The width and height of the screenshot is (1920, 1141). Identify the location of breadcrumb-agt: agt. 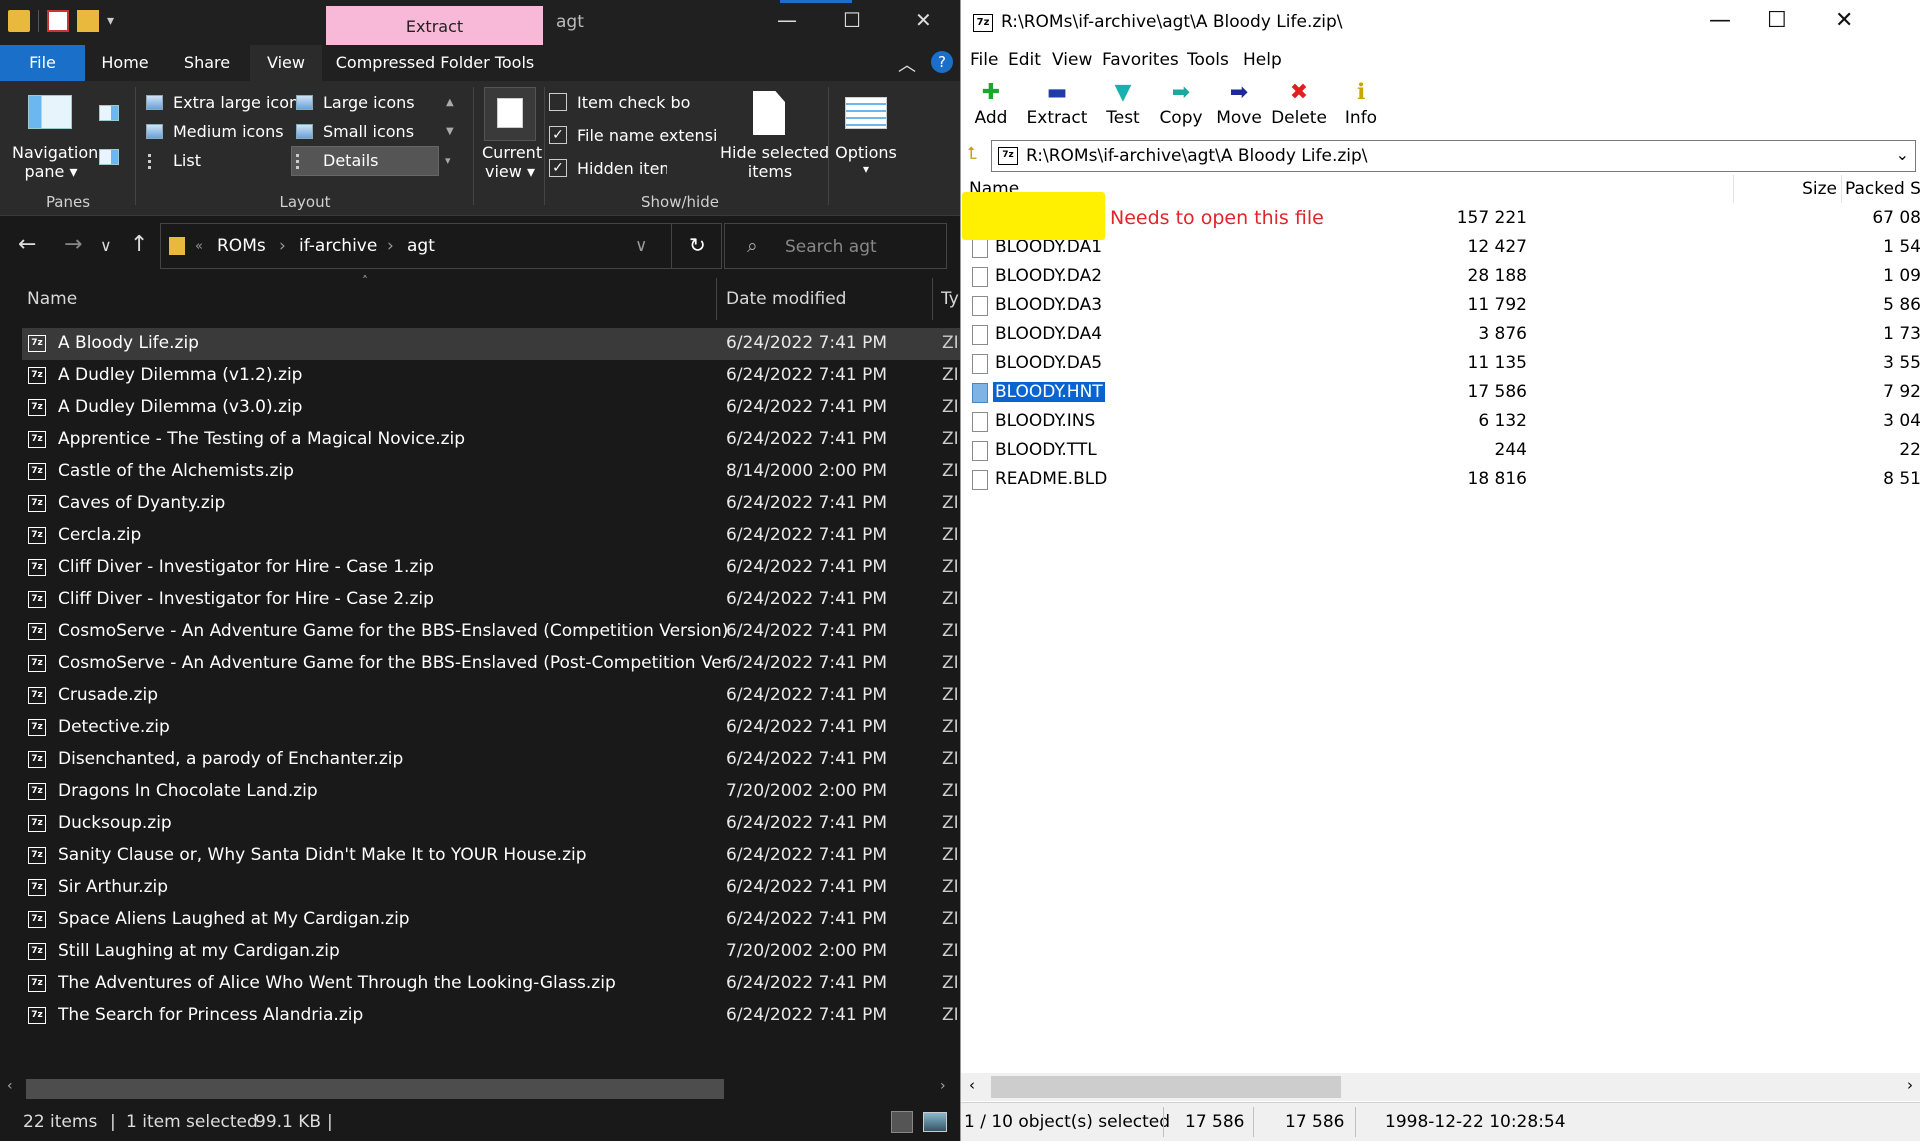
(421, 246).